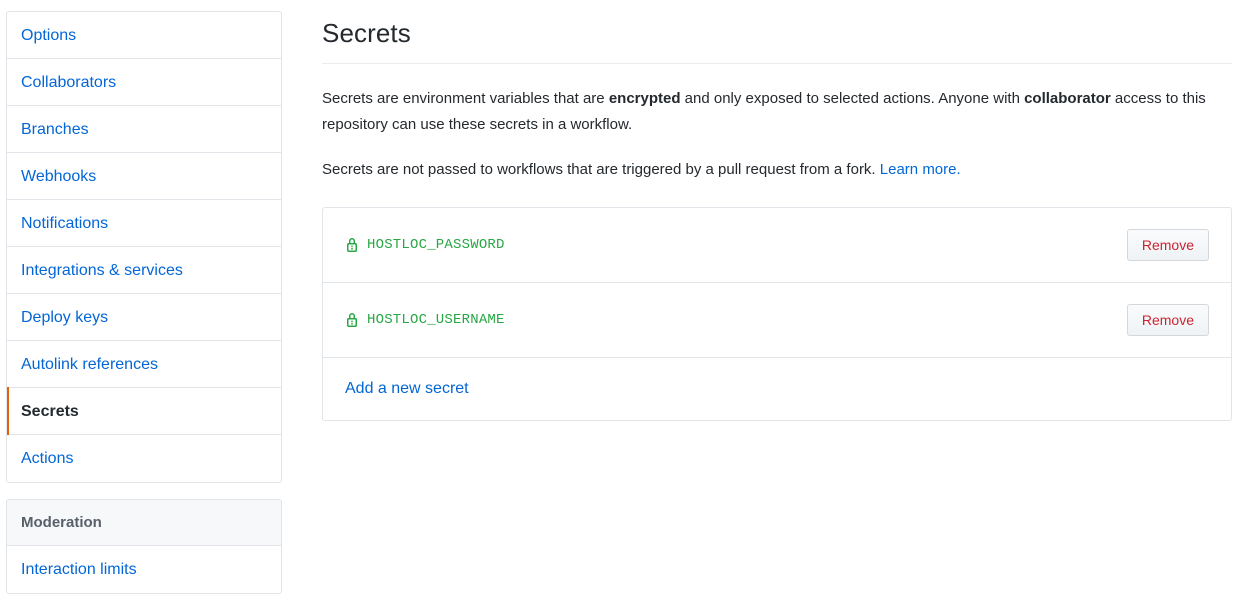 The image size is (1242, 606). Describe the element at coordinates (144, 129) in the screenshot. I see `sidebar-item-branches: Branches` at that location.